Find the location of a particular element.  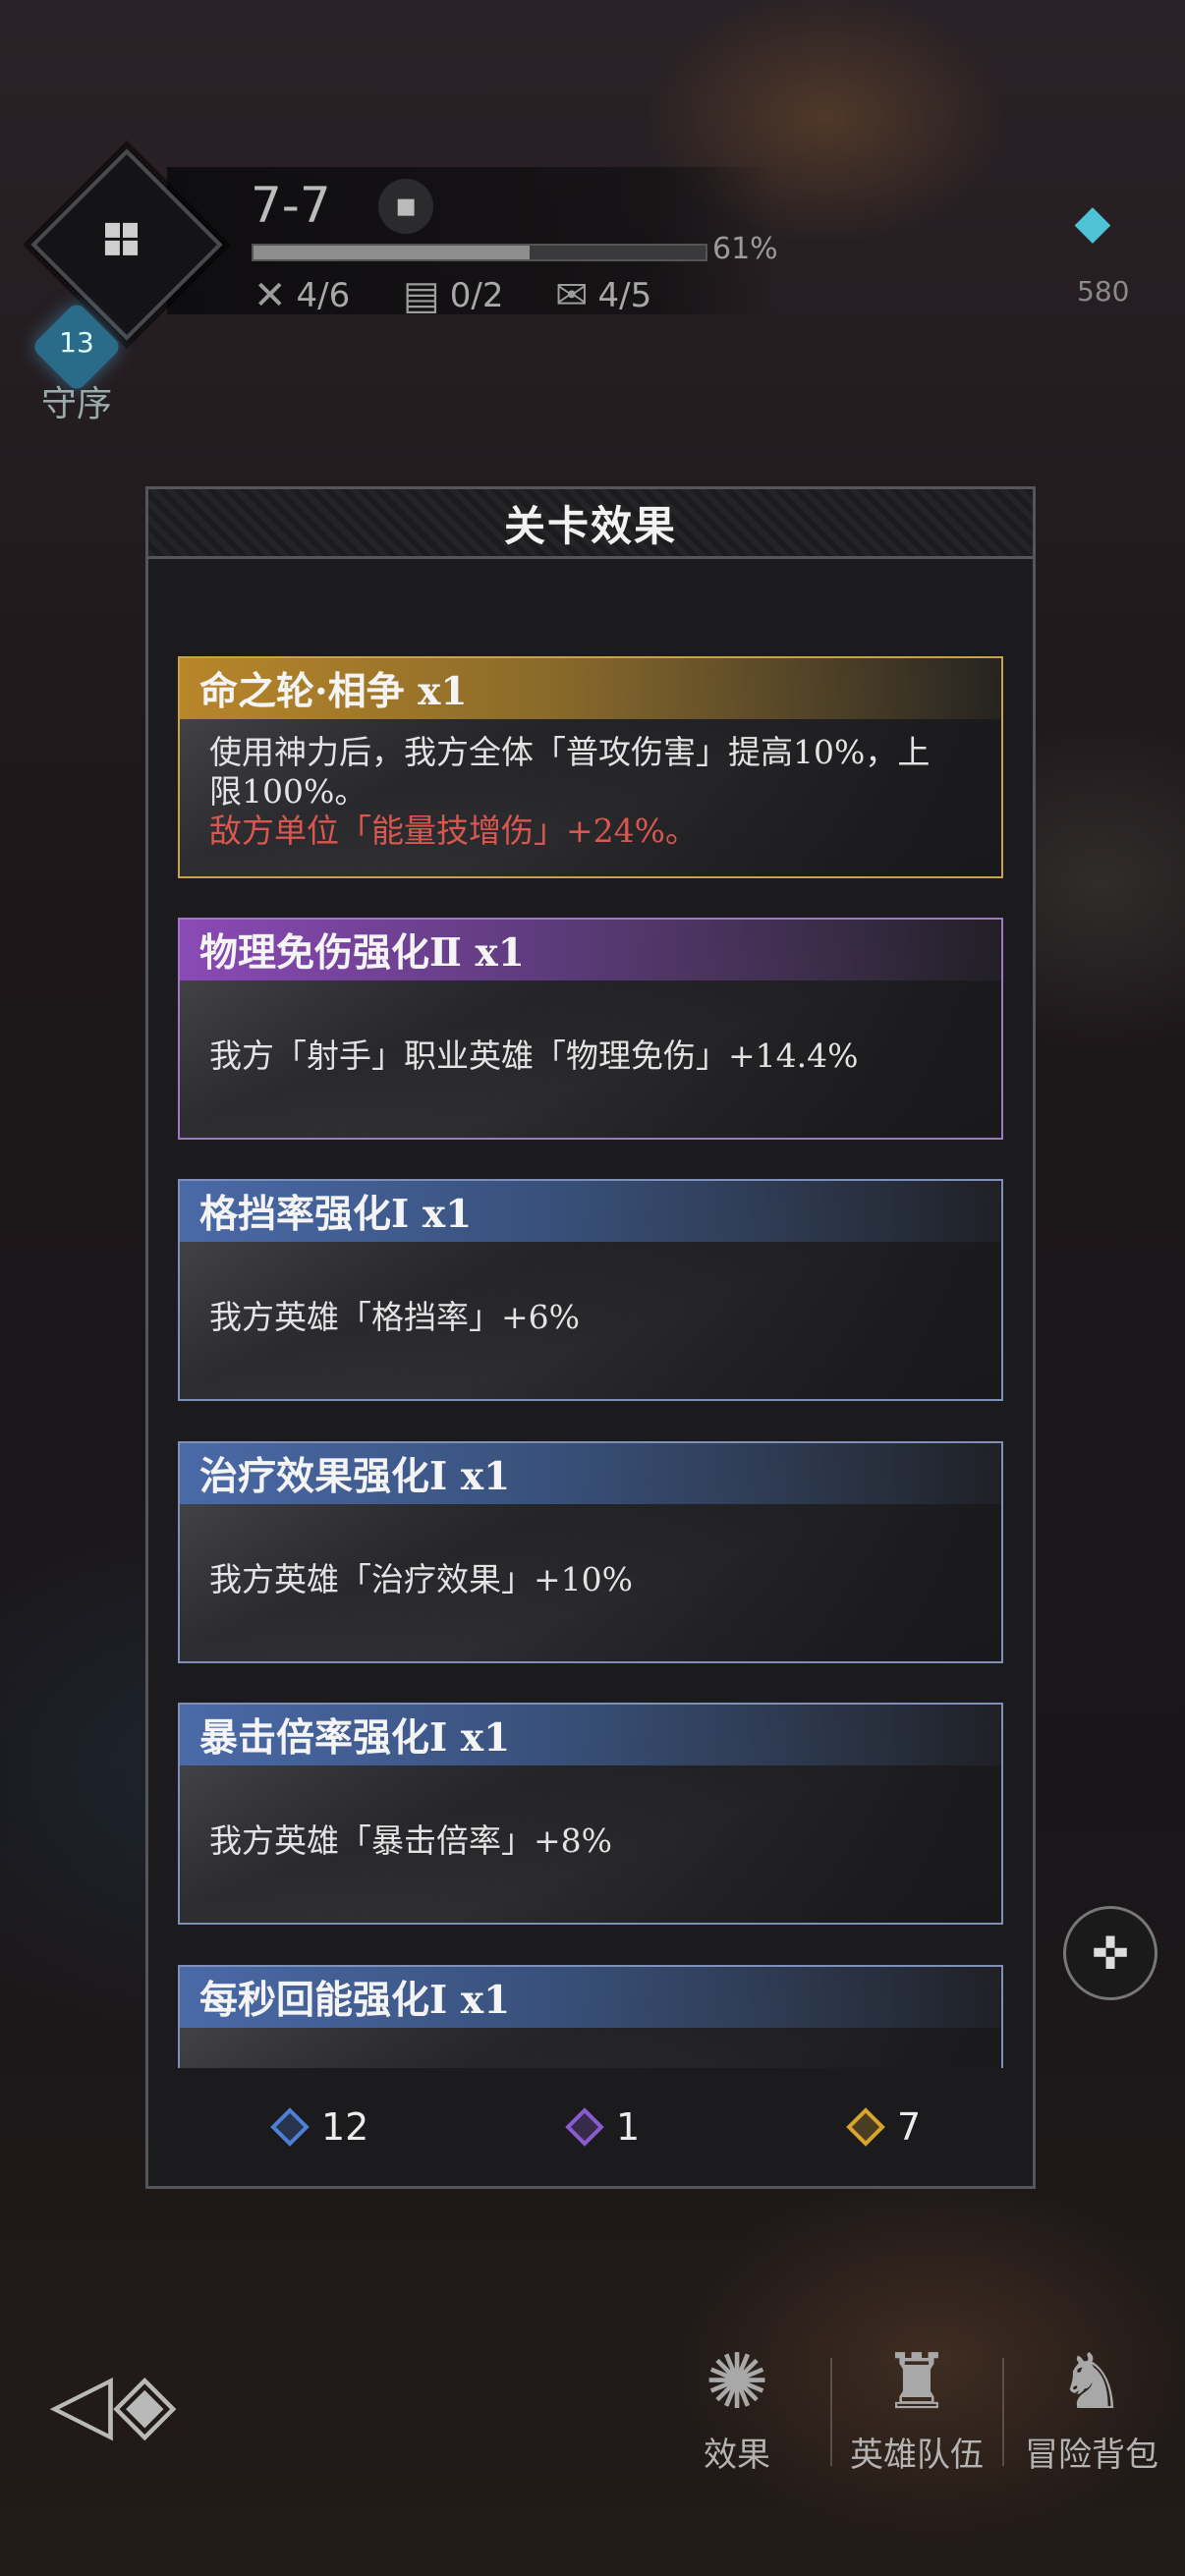

effect-card: 物理免伤强化Ⅱ x1 我方「射手」职业英雄「物理免伤」+14.4% is located at coordinates (591, 1029).